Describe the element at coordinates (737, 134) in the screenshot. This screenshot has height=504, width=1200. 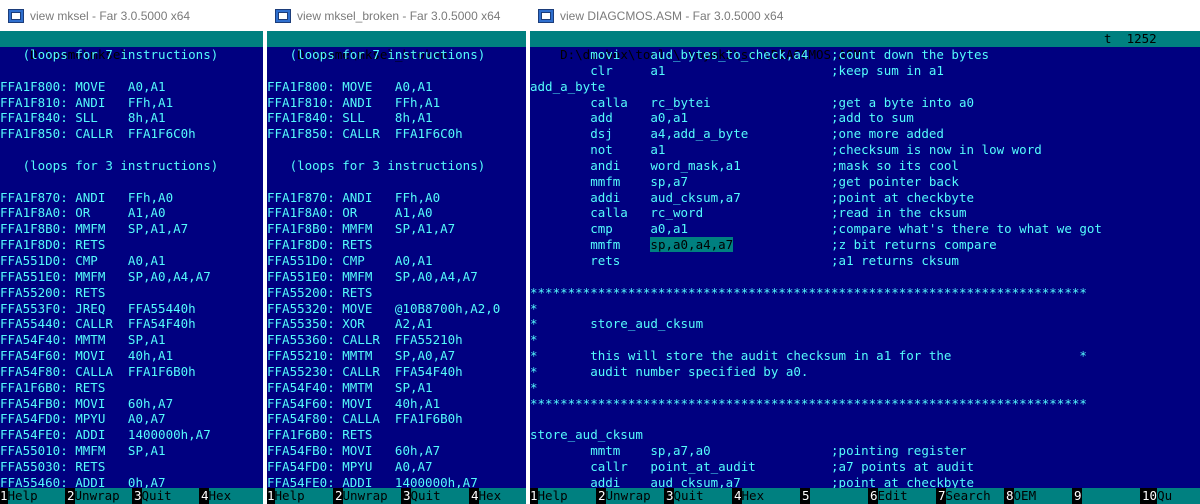
I see `text-line: dsj a4,add_a_byte ;one more added` at that location.